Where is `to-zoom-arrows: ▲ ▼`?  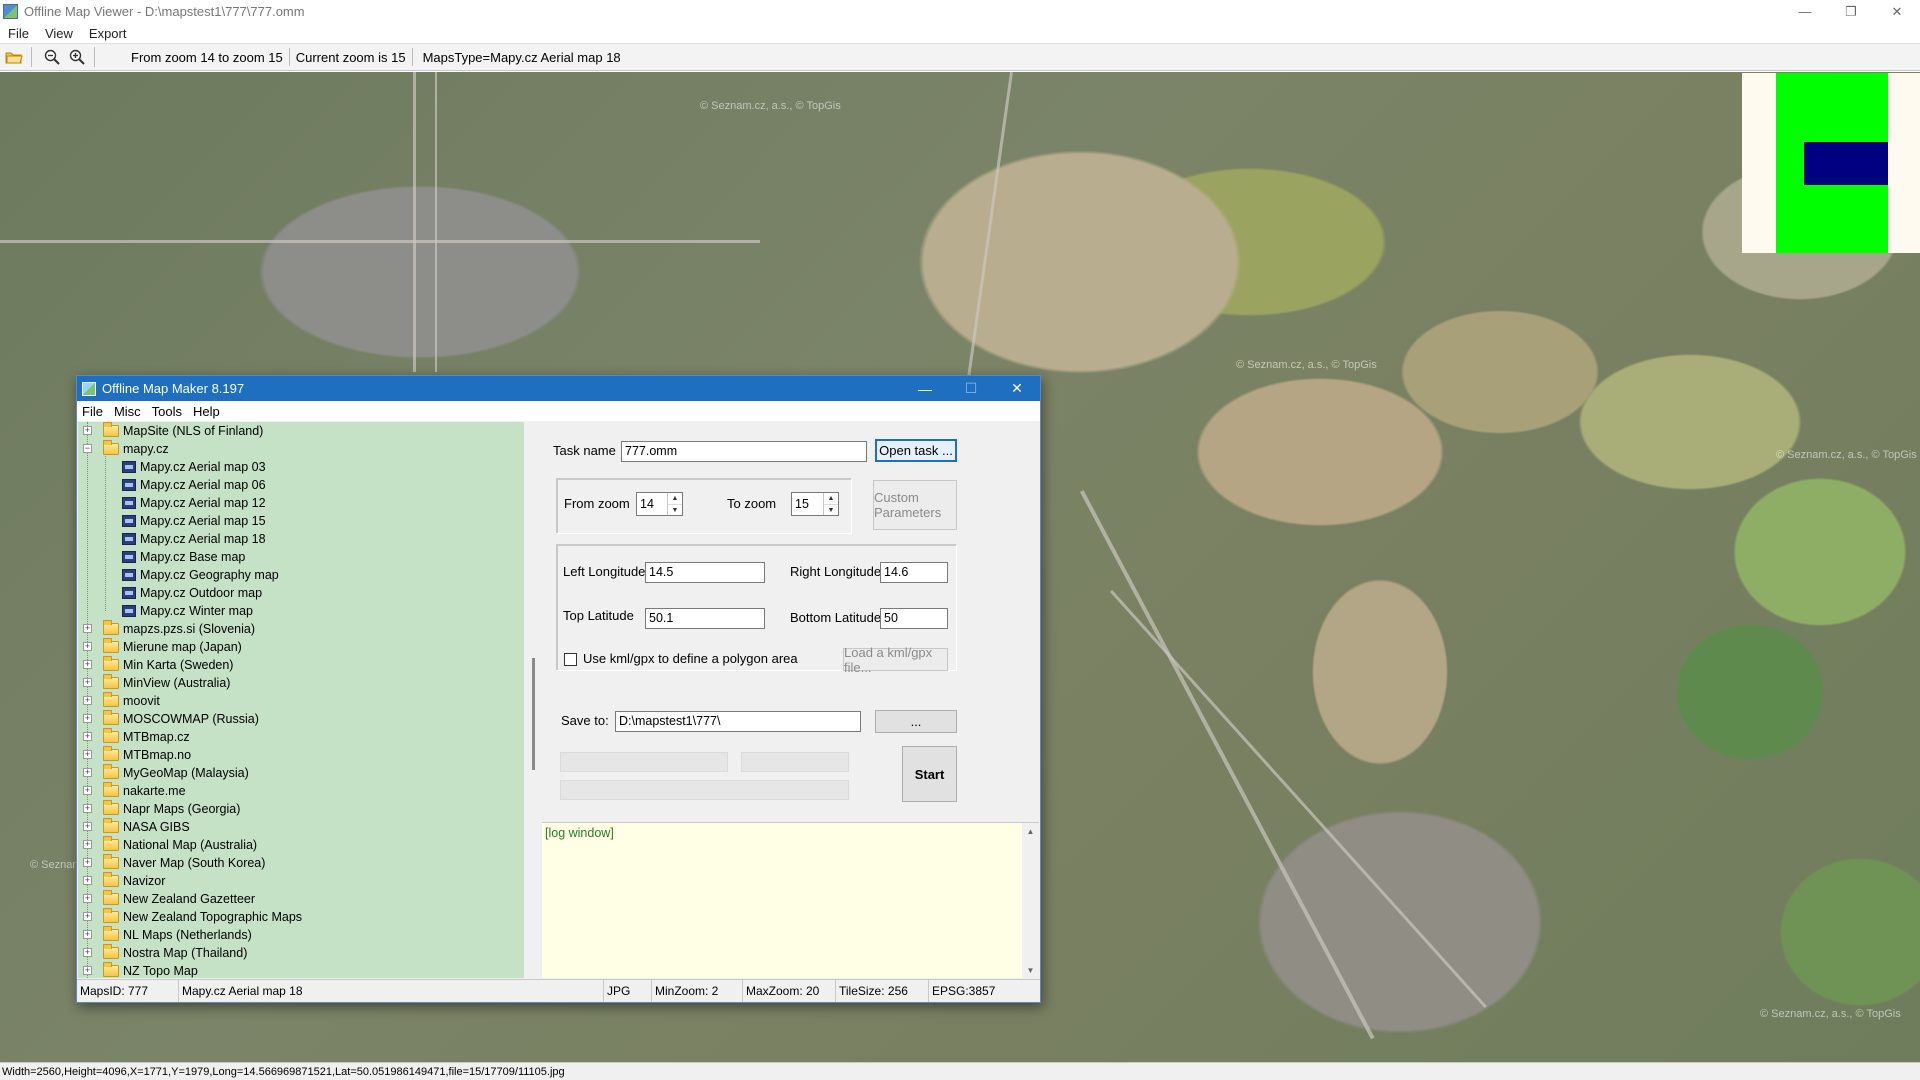
to-zoom-arrows: ▲ ▼ is located at coordinates (830, 504).